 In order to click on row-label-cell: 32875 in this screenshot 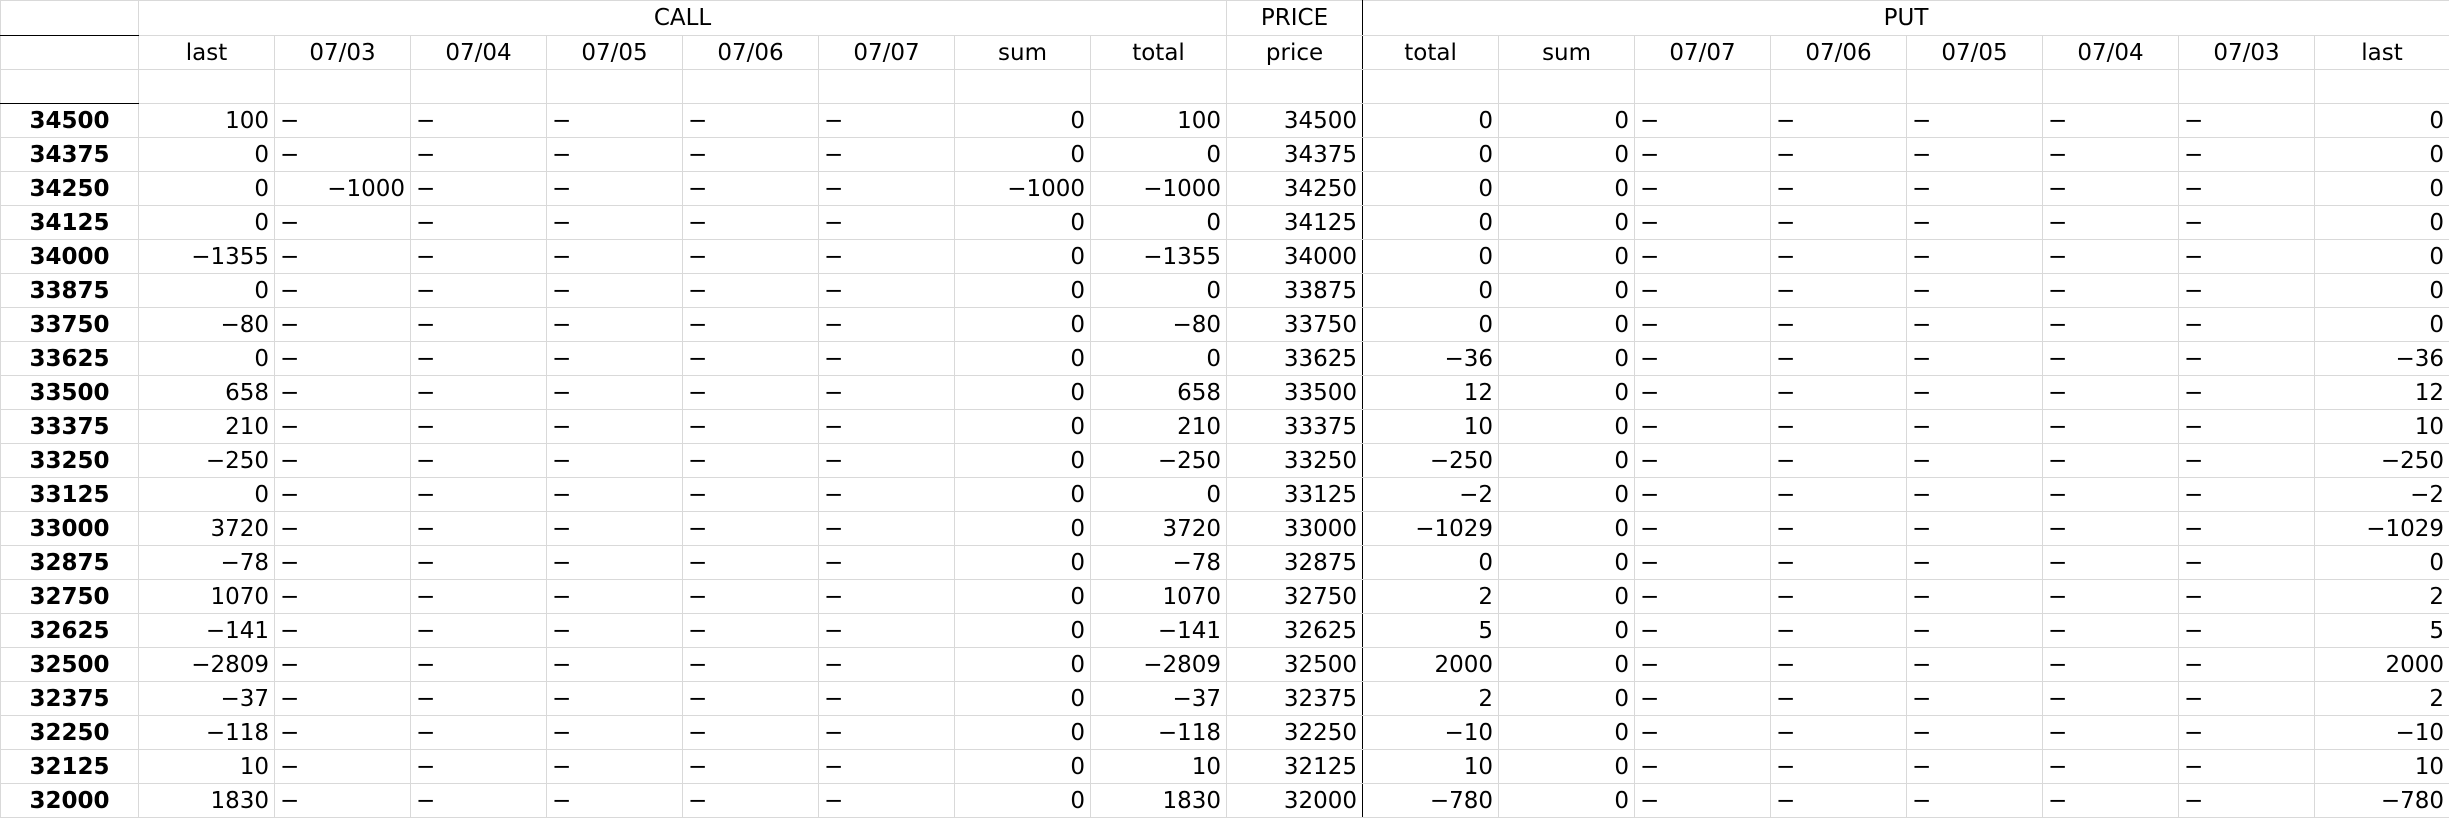, I will do `click(70, 563)`.